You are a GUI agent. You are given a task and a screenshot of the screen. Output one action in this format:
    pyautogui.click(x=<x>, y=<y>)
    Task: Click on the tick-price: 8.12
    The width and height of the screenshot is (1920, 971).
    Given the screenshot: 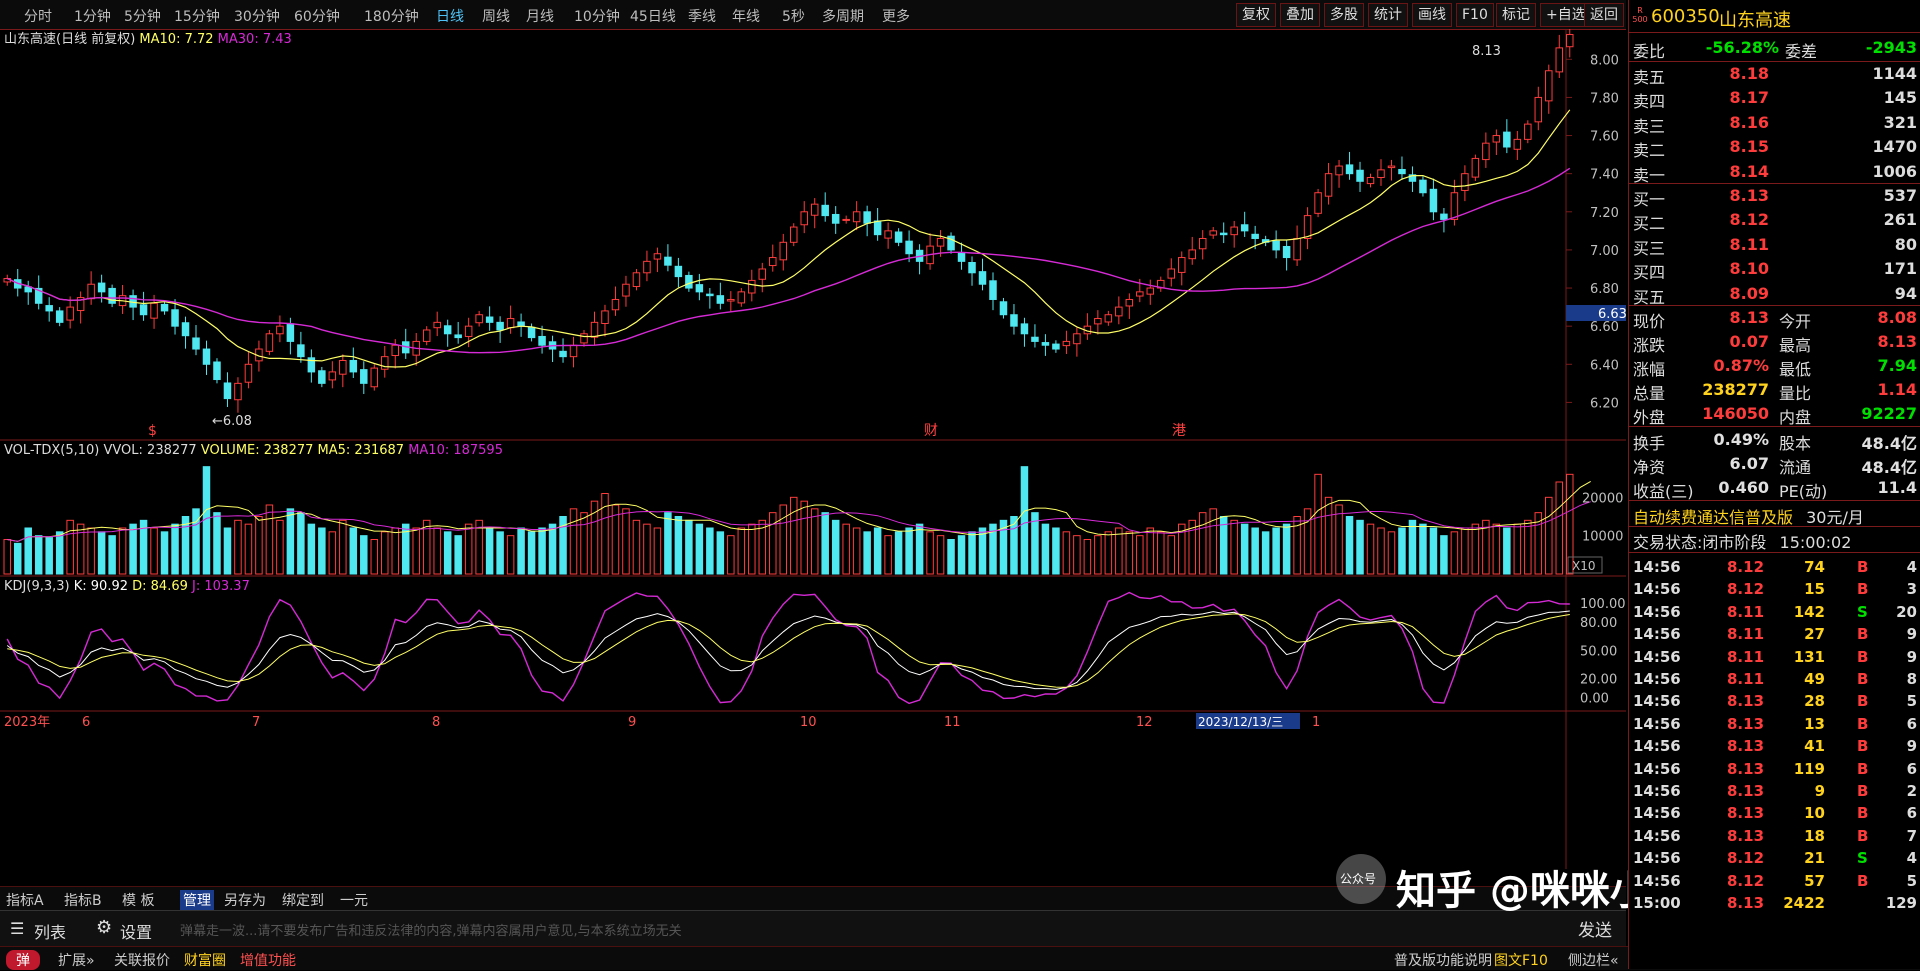 What is the action you would take?
    pyautogui.click(x=1746, y=589)
    